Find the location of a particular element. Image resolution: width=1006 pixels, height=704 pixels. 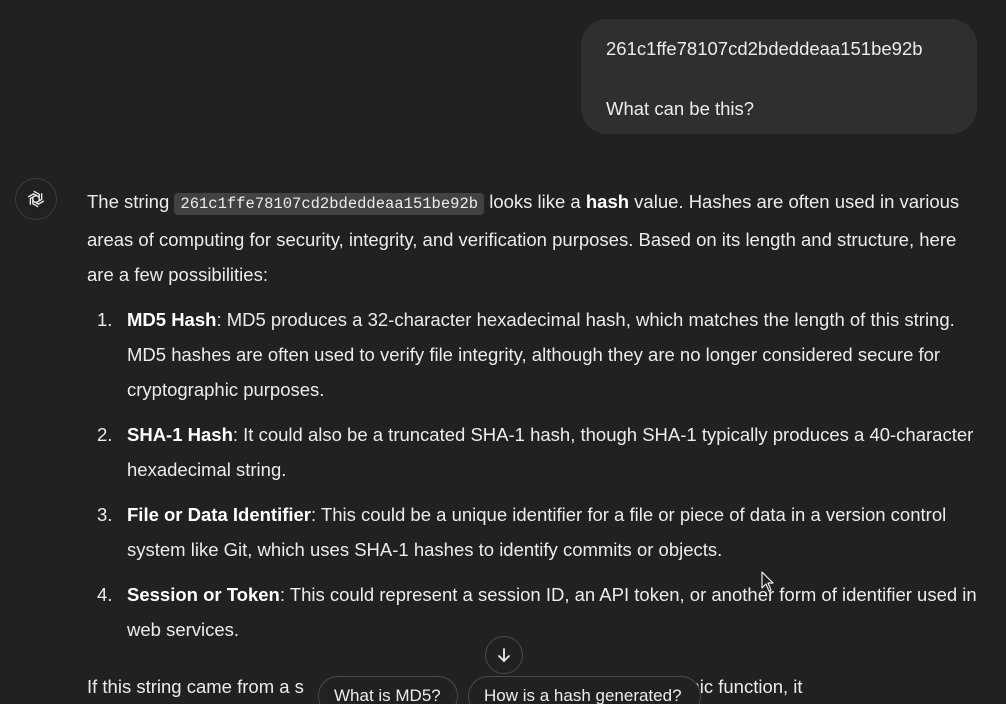

list-item-title: MD5 Hash is located at coordinates (172, 319).